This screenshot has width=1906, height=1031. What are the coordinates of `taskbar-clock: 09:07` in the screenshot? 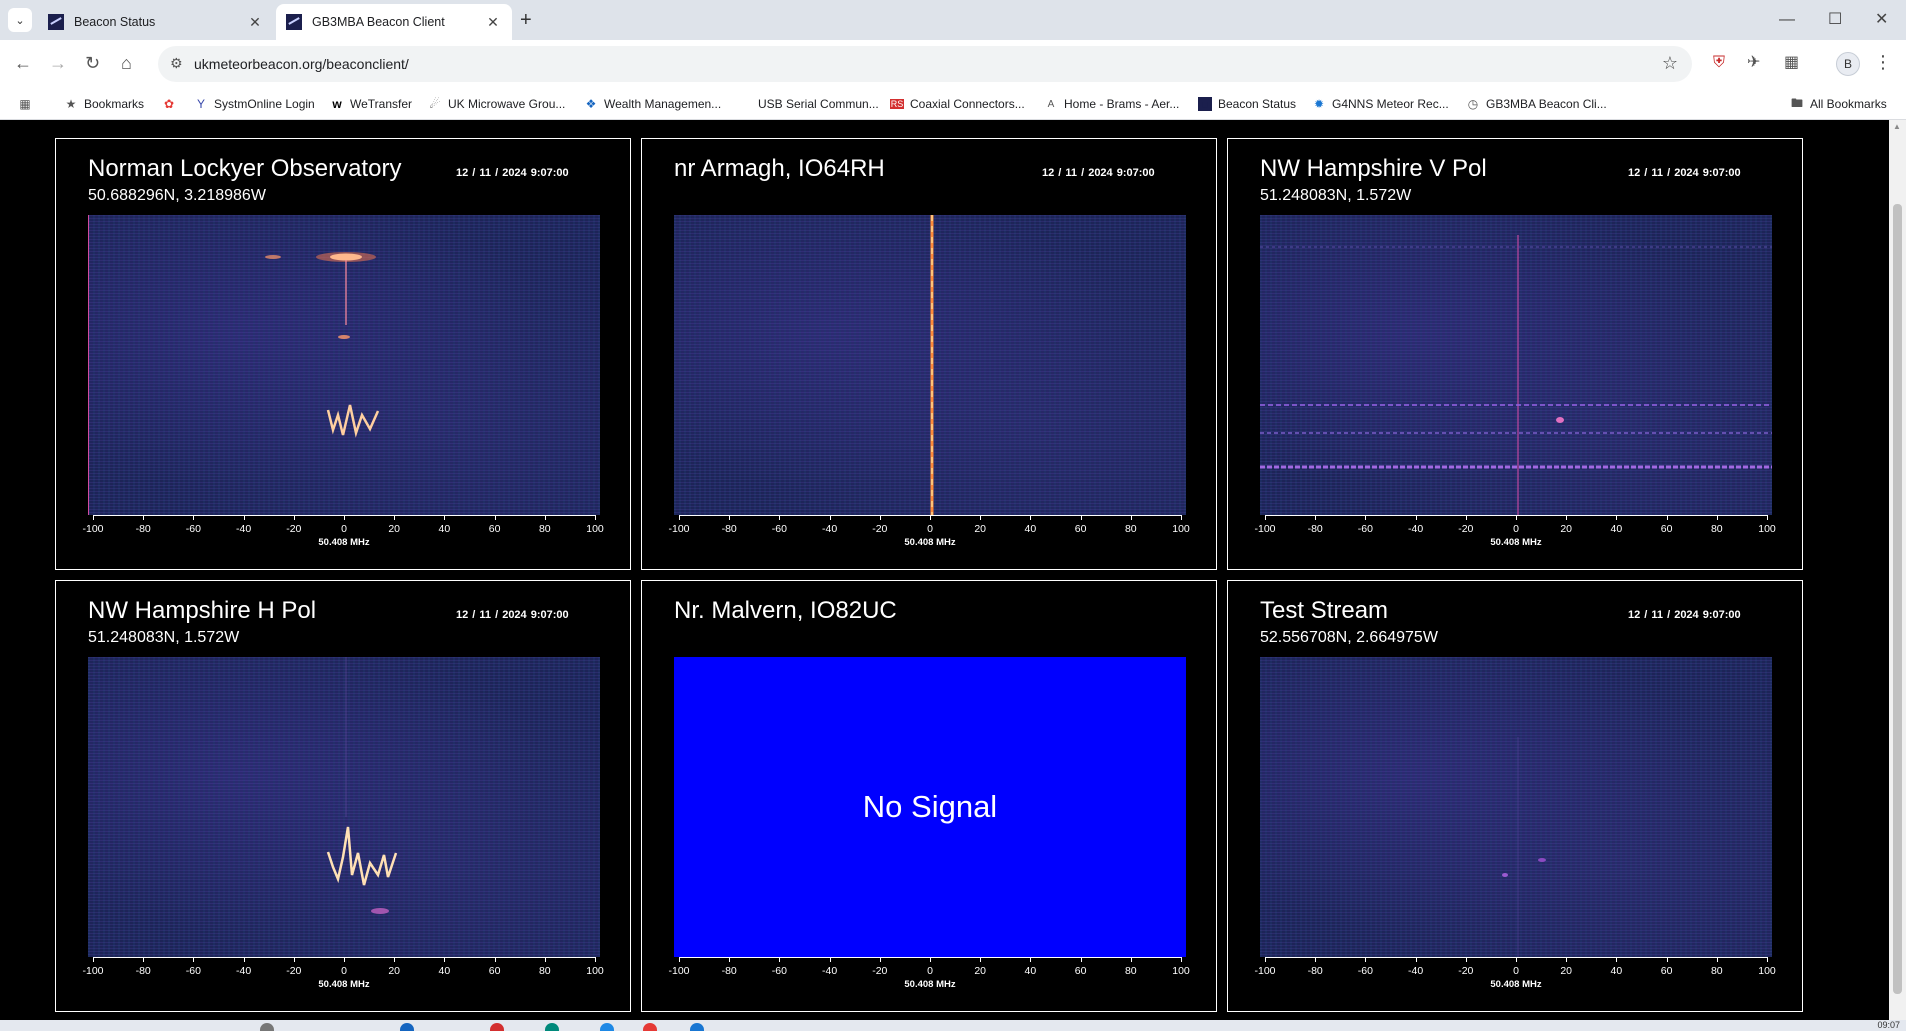 It's located at (1888, 1025).